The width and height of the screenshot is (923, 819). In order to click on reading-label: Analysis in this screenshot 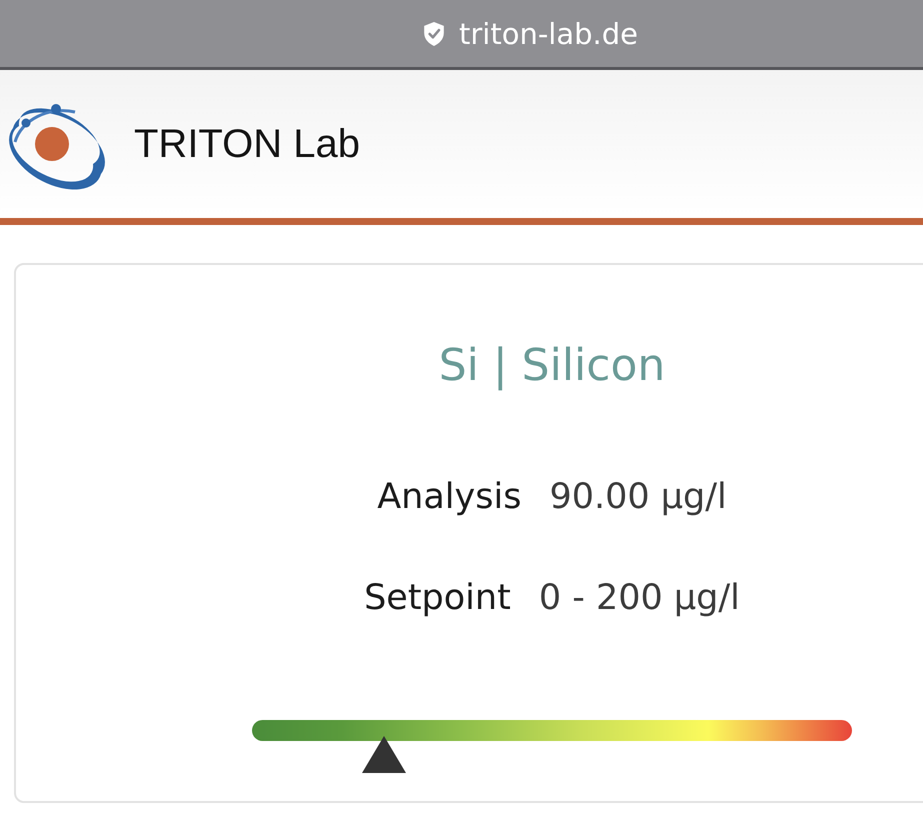, I will do `click(449, 497)`.